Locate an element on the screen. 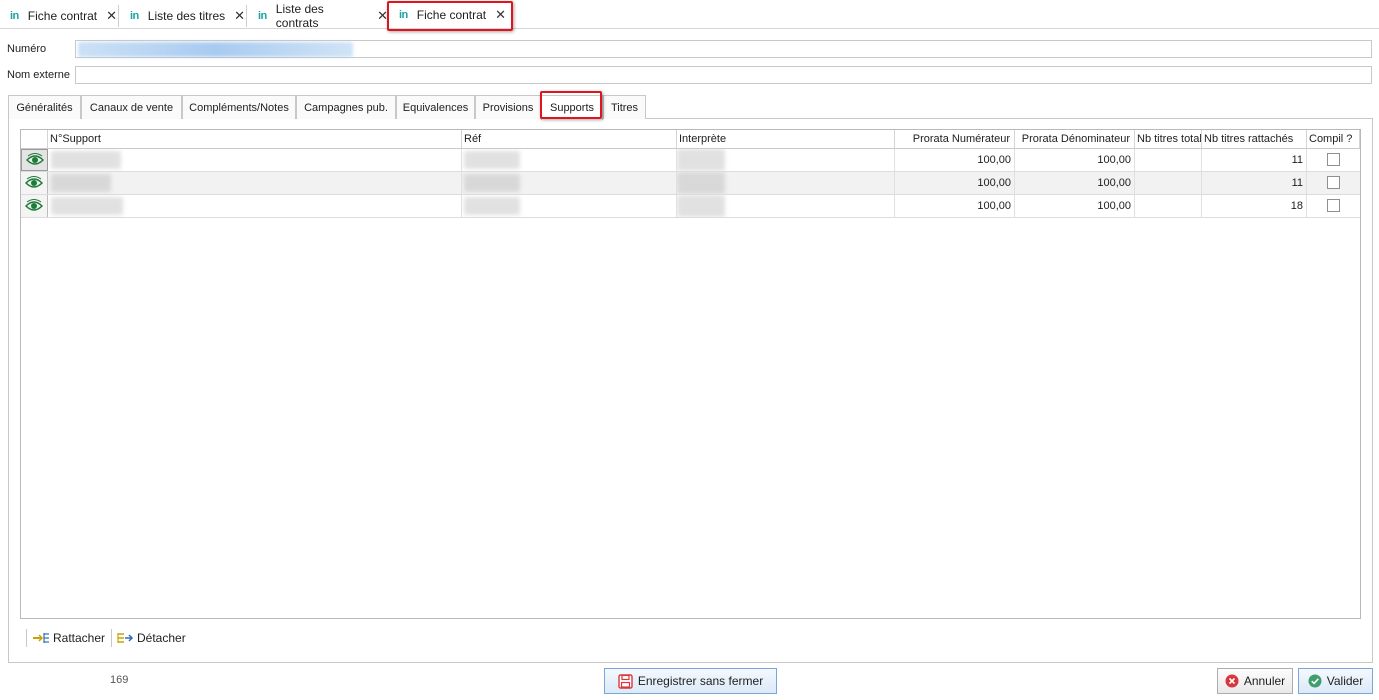 The height and width of the screenshot is (700, 1379). doc-tab-liste-des-contrats: in Liste des contrats ✕ is located at coordinates (318, 15).